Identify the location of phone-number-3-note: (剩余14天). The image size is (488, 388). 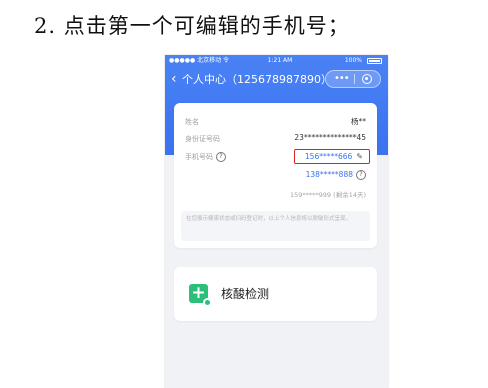
(349, 195).